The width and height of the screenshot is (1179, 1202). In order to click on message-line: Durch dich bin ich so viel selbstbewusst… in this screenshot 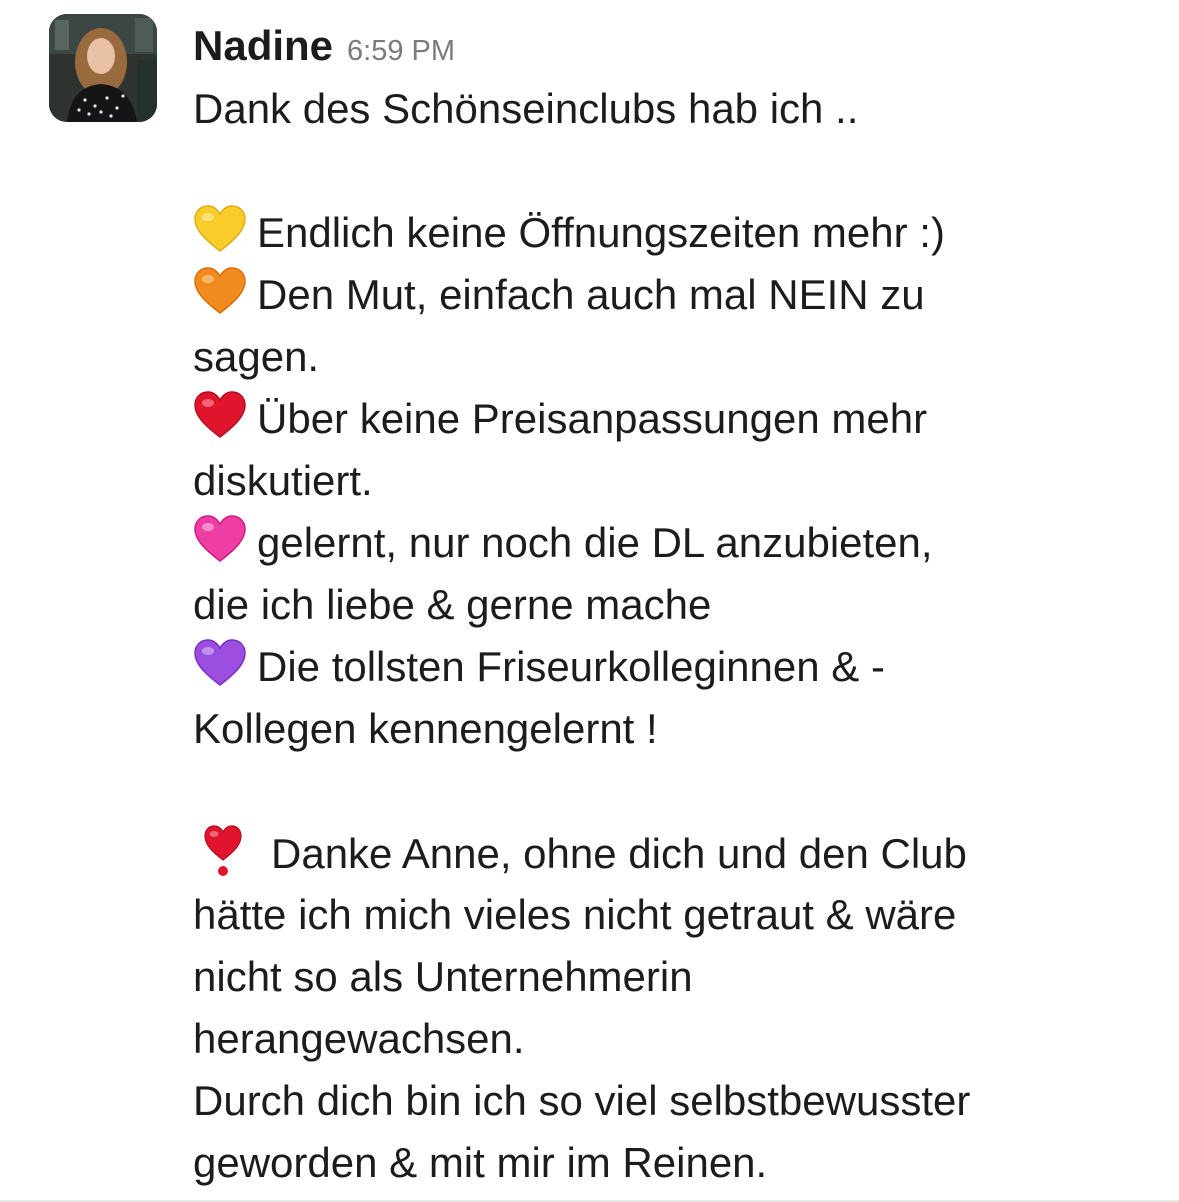, I will do `click(582, 1100)`.